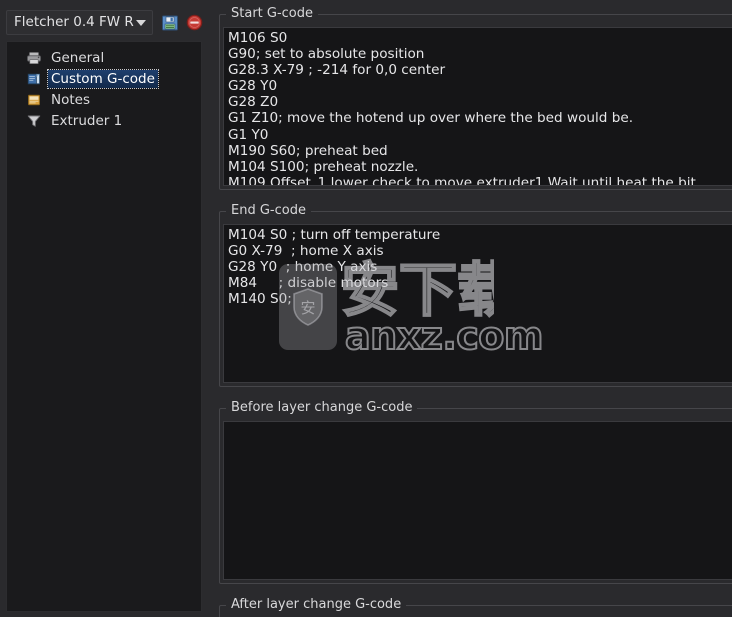 The image size is (732, 617). What do you see at coordinates (272, 14) in the screenshot?
I see `start-gcode-title: Start G-code` at bounding box center [272, 14].